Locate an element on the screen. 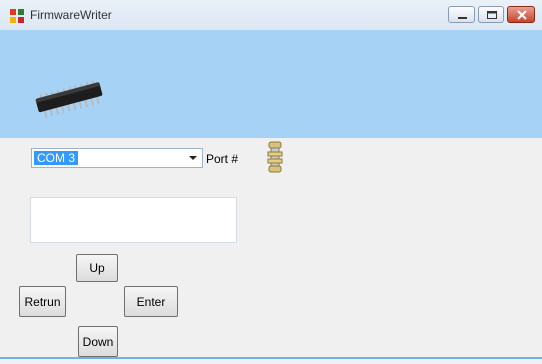 This screenshot has height=364, width=542. app-icon is located at coordinates (17, 16).